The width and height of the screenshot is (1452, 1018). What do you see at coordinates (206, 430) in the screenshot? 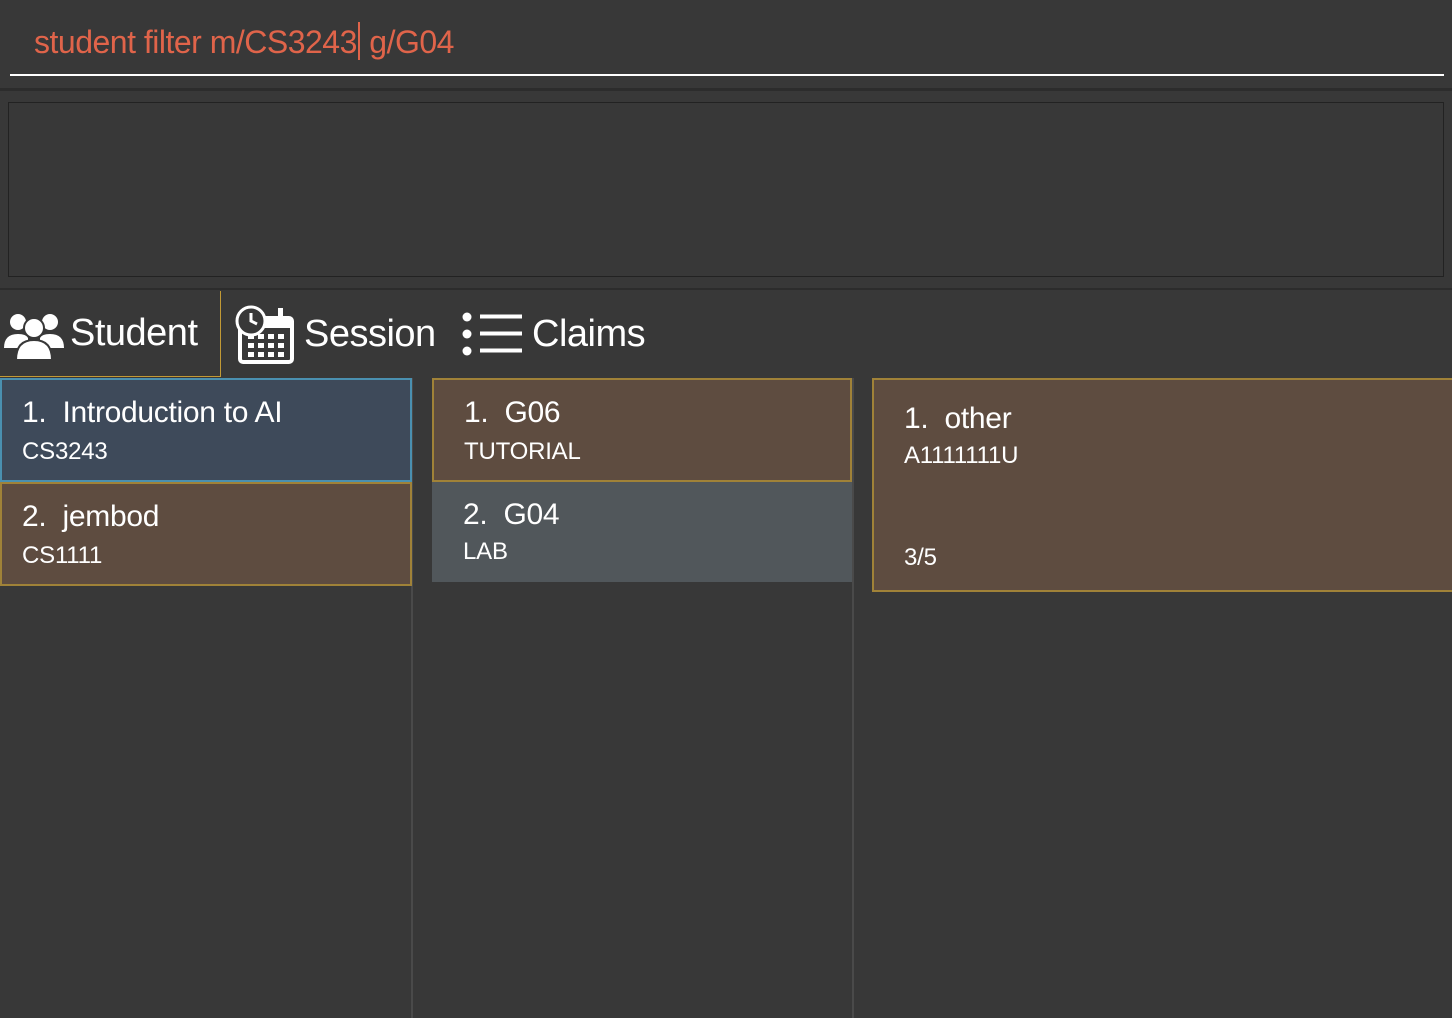
I see `list-item: 1. Introduction to AI CS3243` at bounding box center [206, 430].